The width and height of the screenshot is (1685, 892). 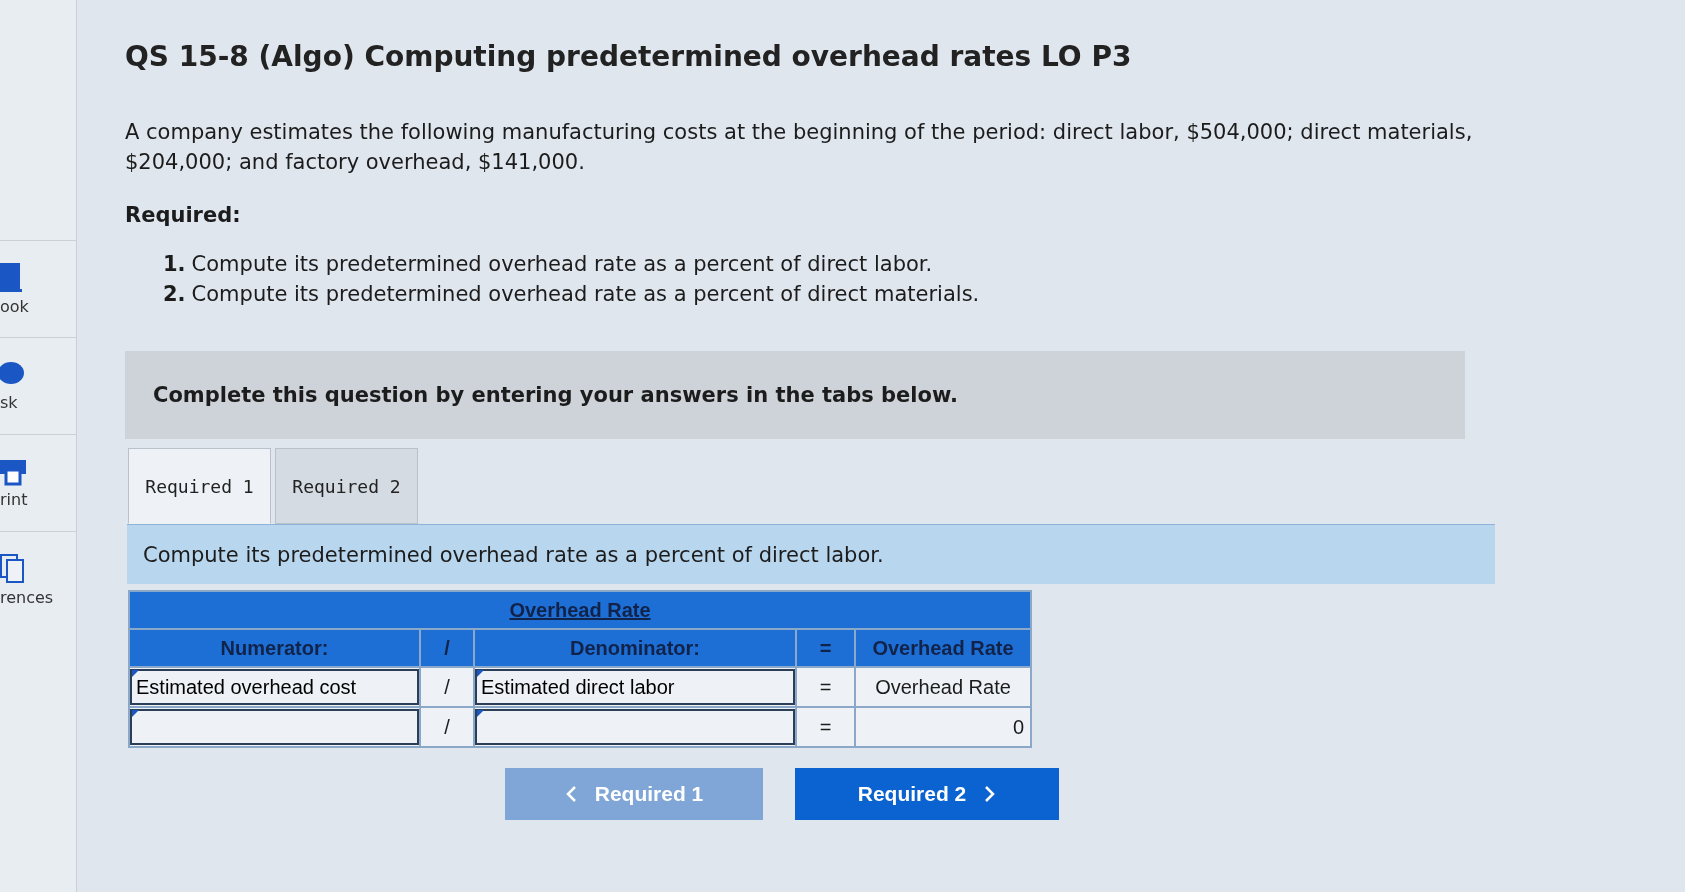 I want to click on sidebar-item: rint, so click(x=38, y=482).